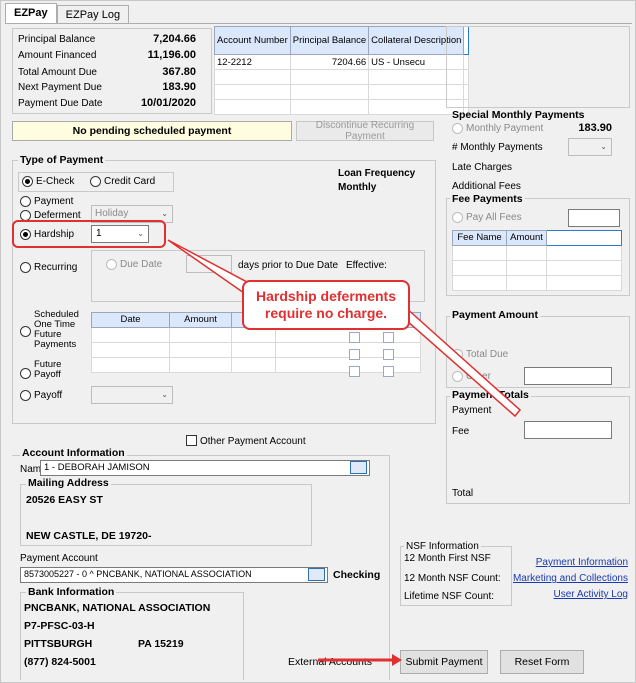 This screenshot has width=636, height=683. I want to click on submit-arrowhead, so click(397, 660).